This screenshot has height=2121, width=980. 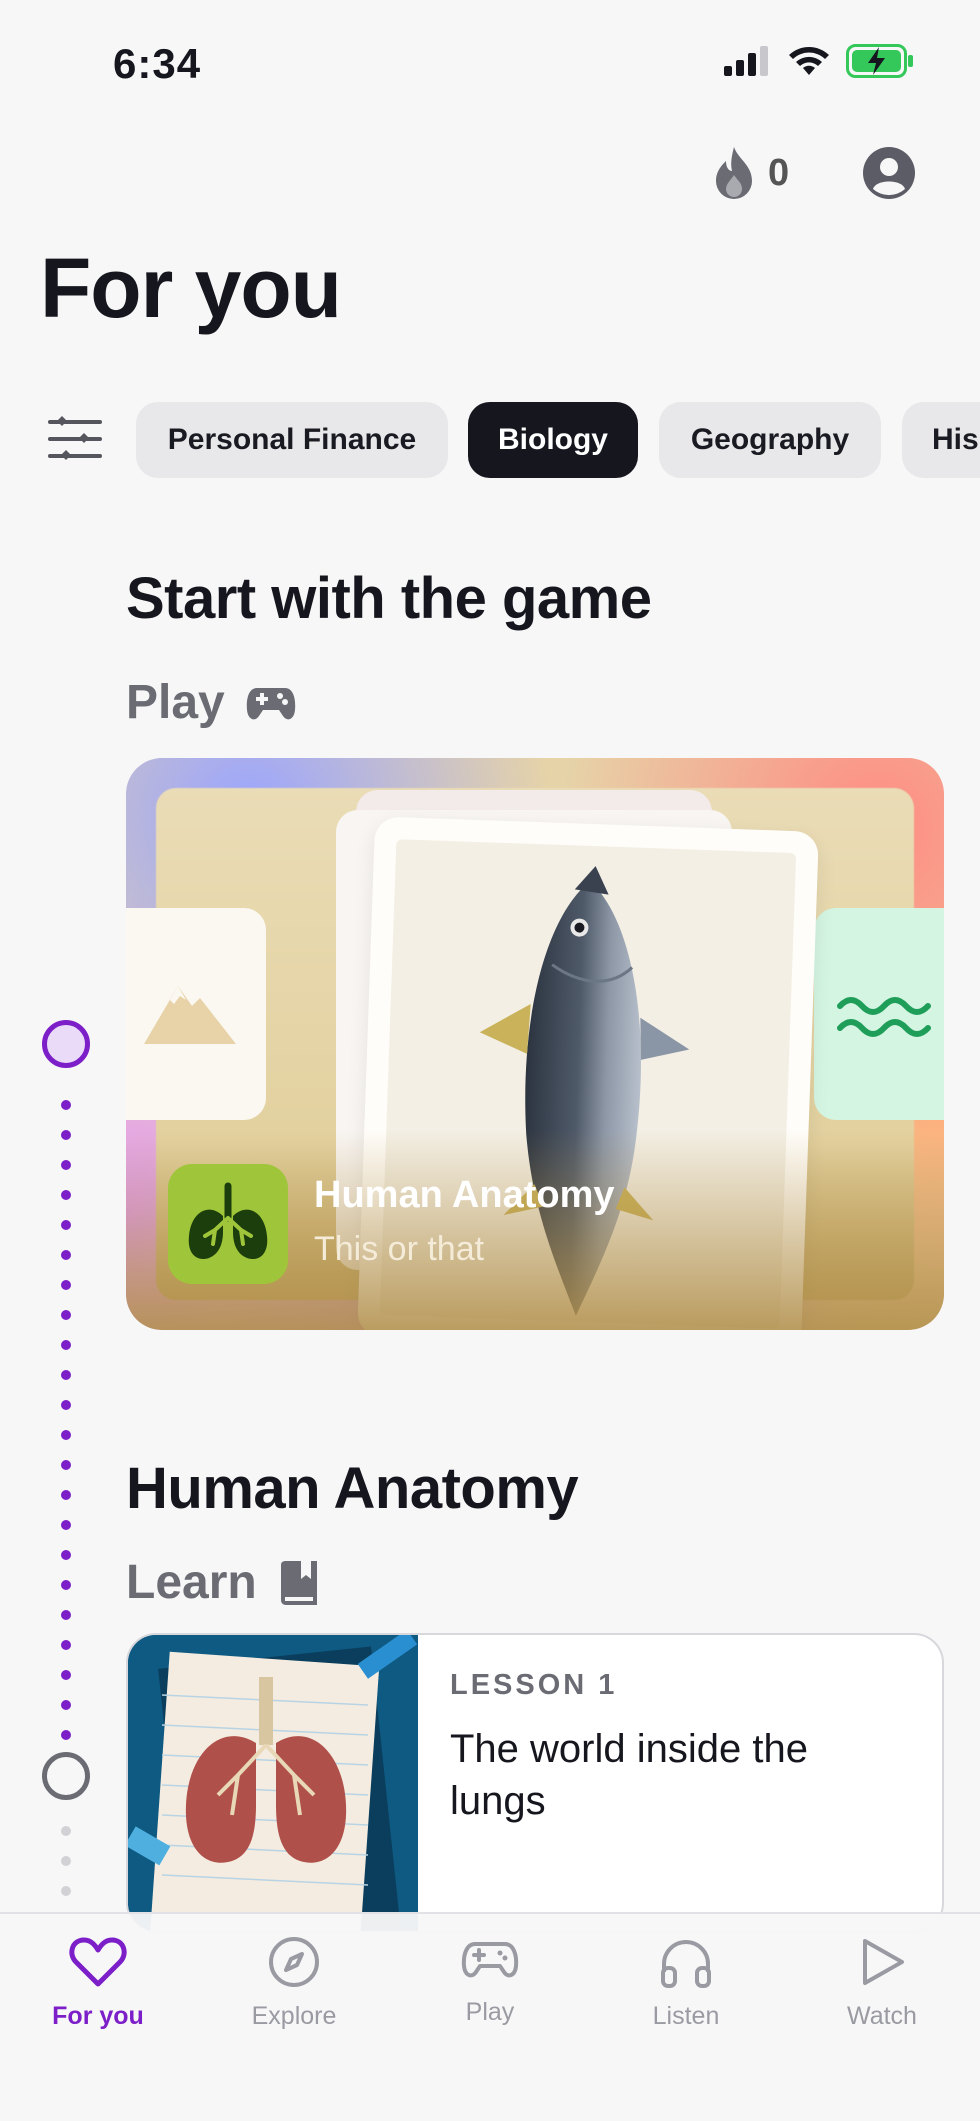 What do you see at coordinates (75, 439) in the screenshot?
I see `filter-sliders-icon` at bounding box center [75, 439].